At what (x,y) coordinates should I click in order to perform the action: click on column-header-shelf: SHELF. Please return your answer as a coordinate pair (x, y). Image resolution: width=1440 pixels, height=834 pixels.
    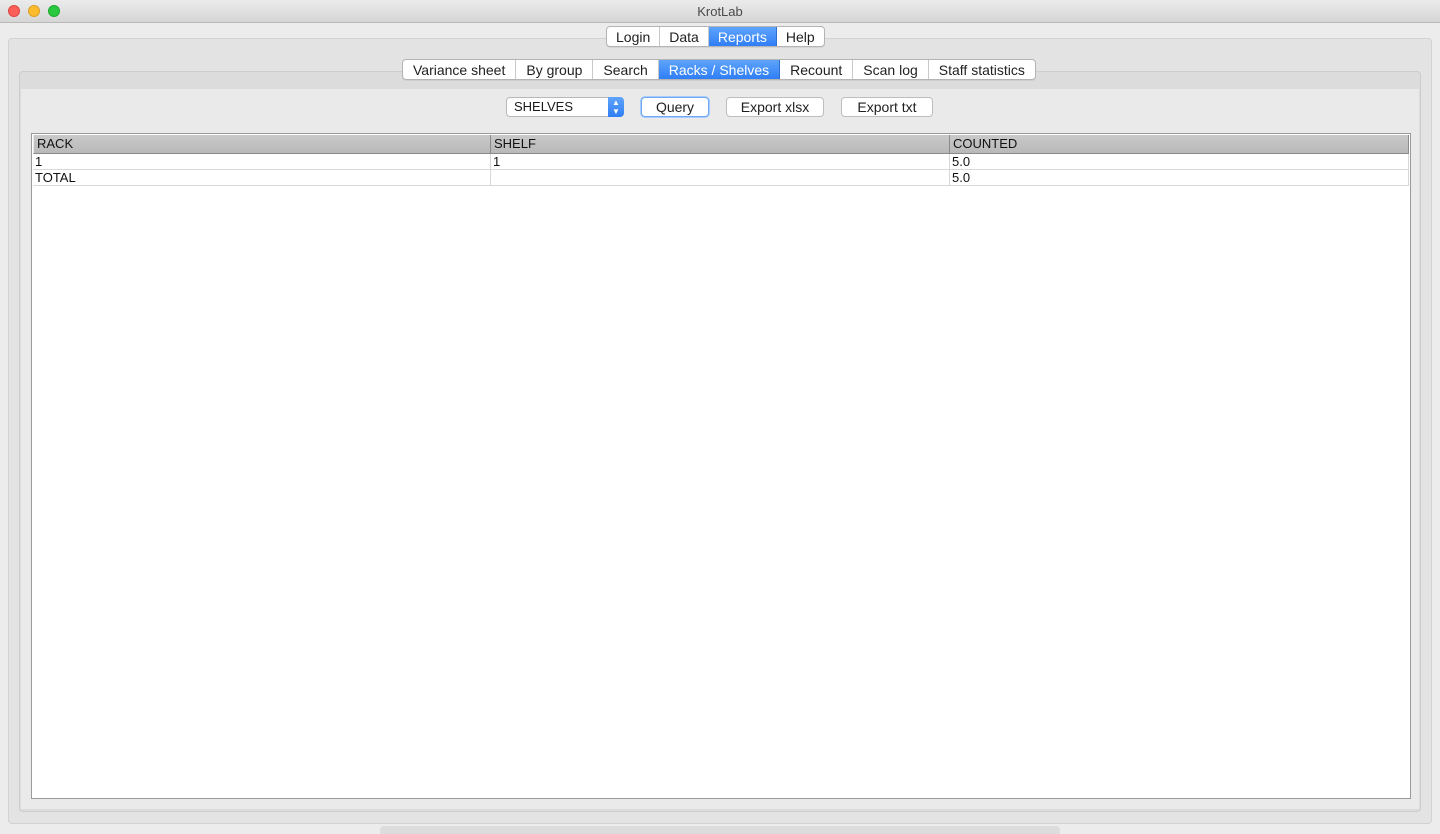
    Looking at the image, I should click on (720, 144).